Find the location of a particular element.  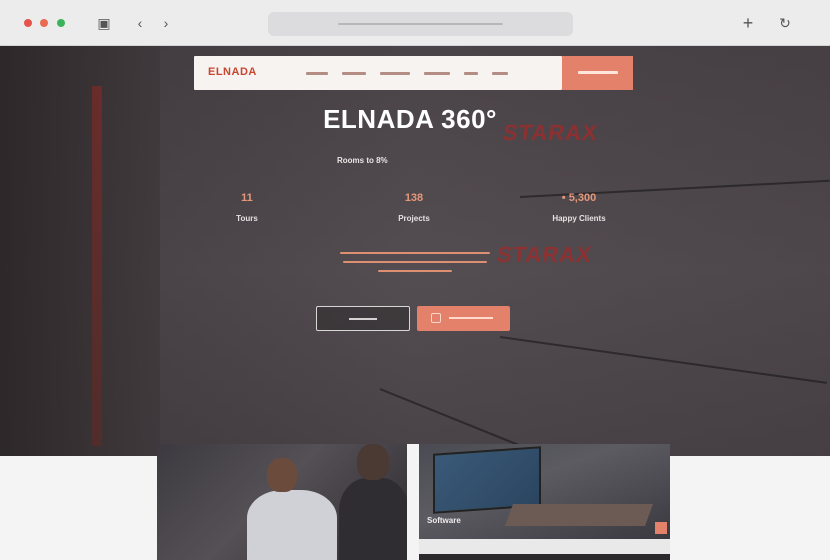

stat-tours: 11 Tours is located at coordinates (247, 207).